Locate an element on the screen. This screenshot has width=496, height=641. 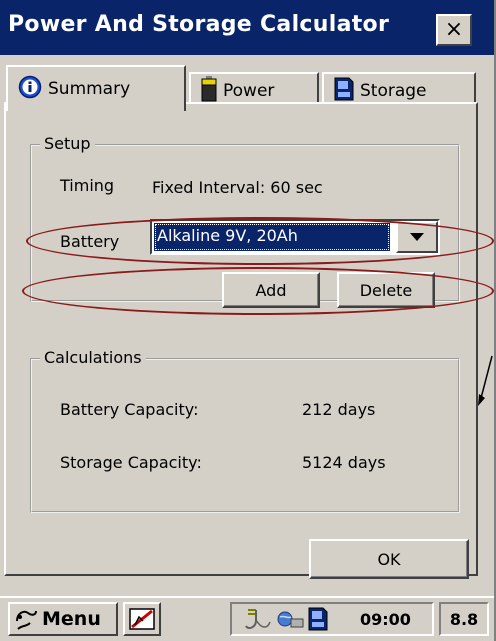
clock: 09:00 is located at coordinates (385, 619).